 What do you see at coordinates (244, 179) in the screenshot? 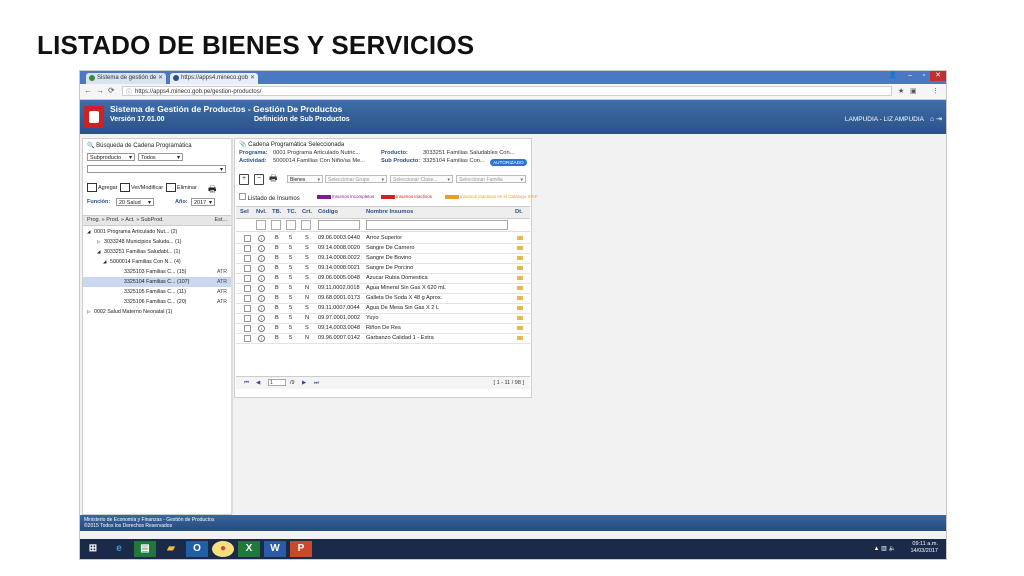
I see `add-item-icon: +` at bounding box center [244, 179].